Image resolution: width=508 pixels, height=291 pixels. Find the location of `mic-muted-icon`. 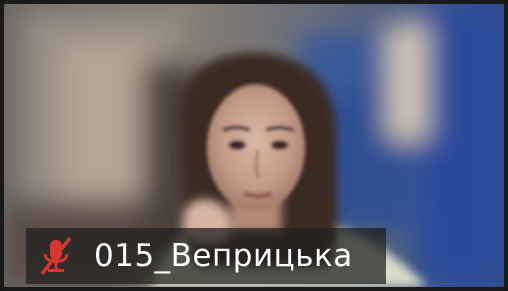

mic-muted-icon is located at coordinates (56, 256).